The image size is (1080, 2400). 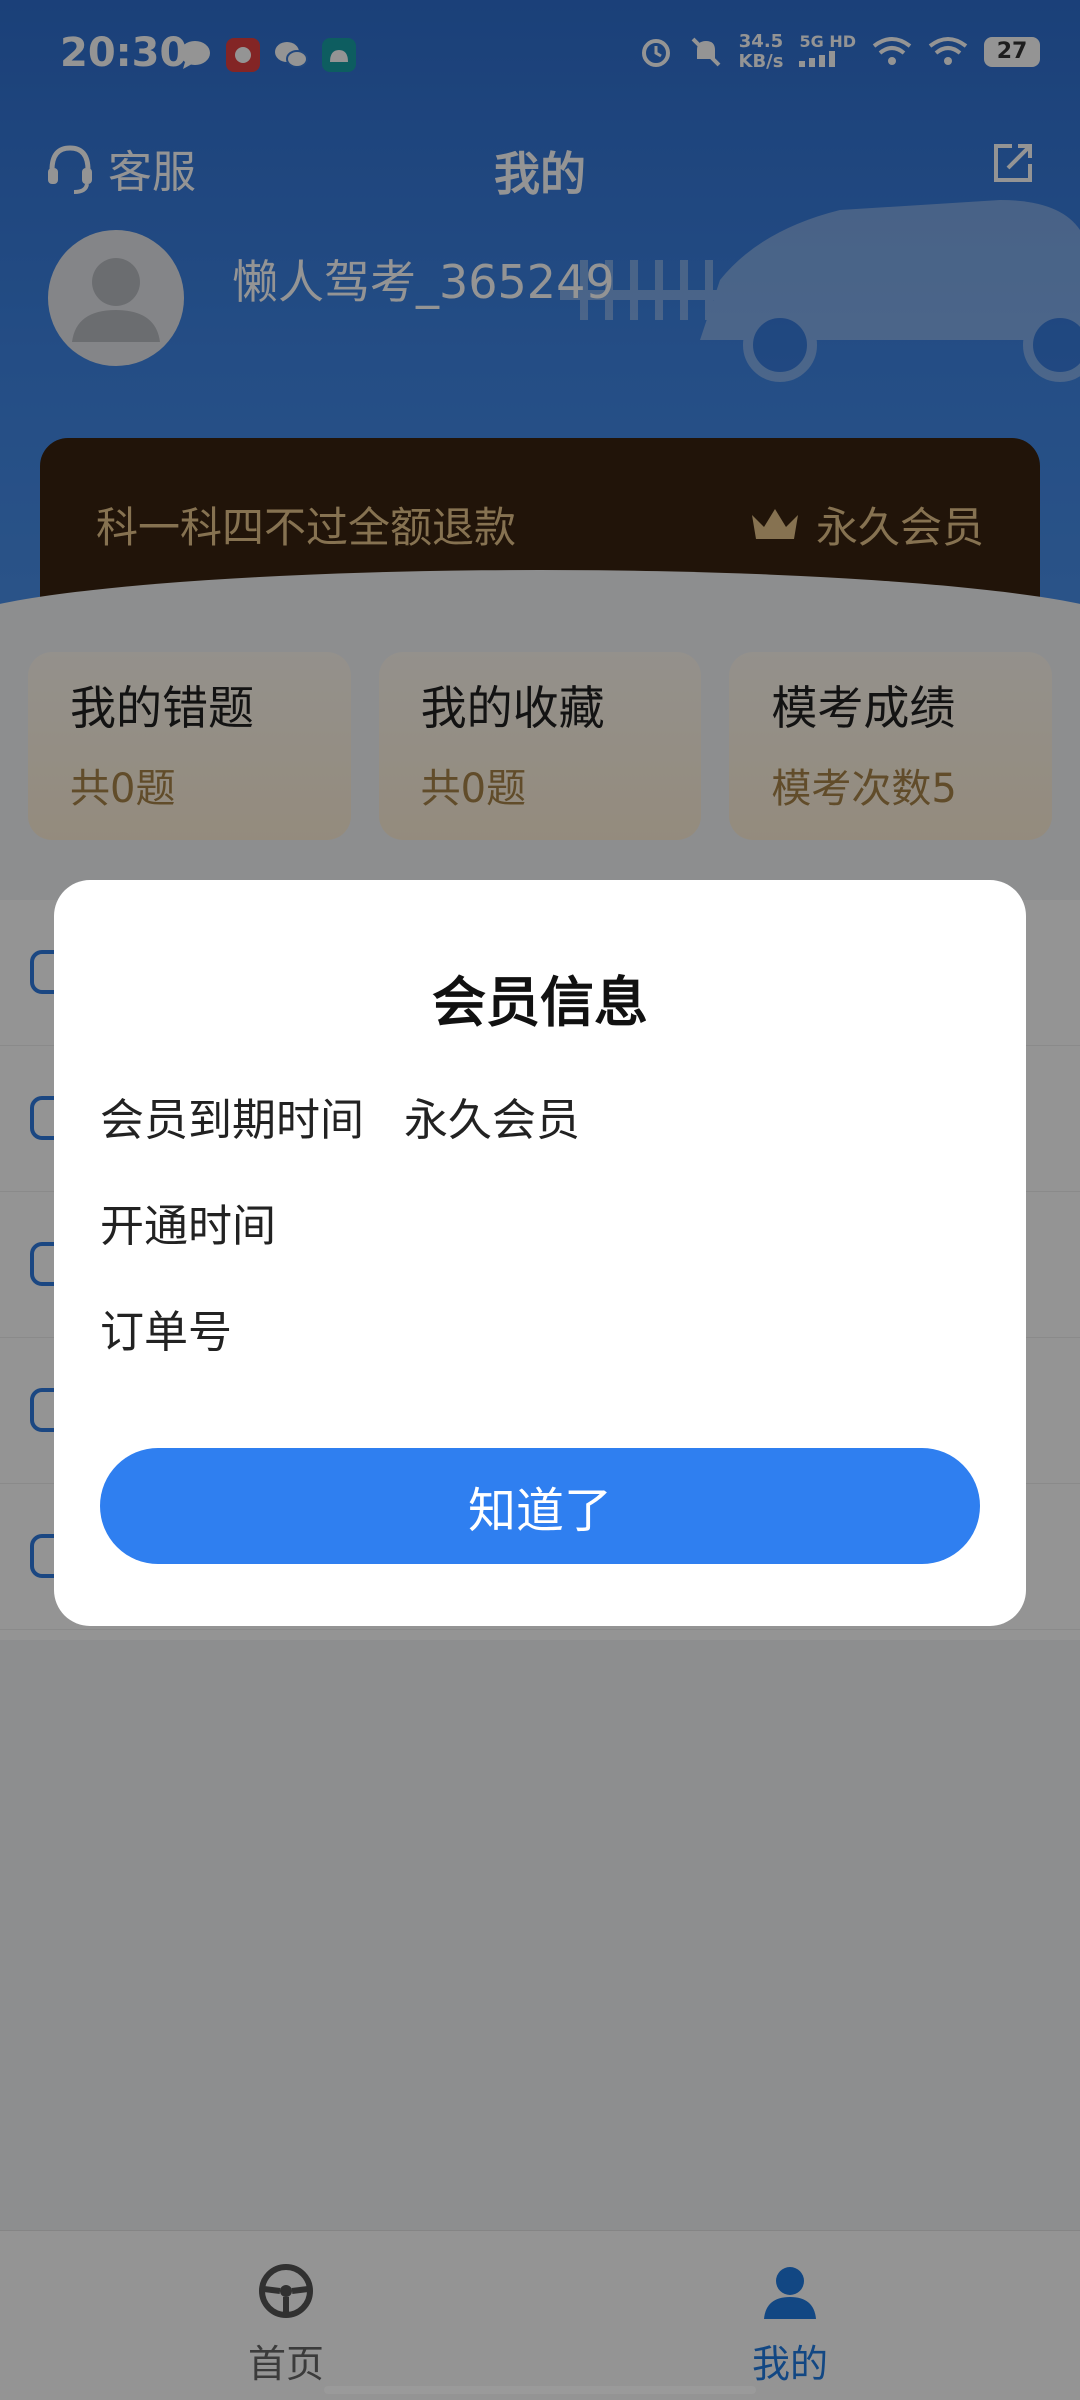 I want to click on info-row-expiry: 会员到期时间 永久会员, so click(x=340, y=1116).